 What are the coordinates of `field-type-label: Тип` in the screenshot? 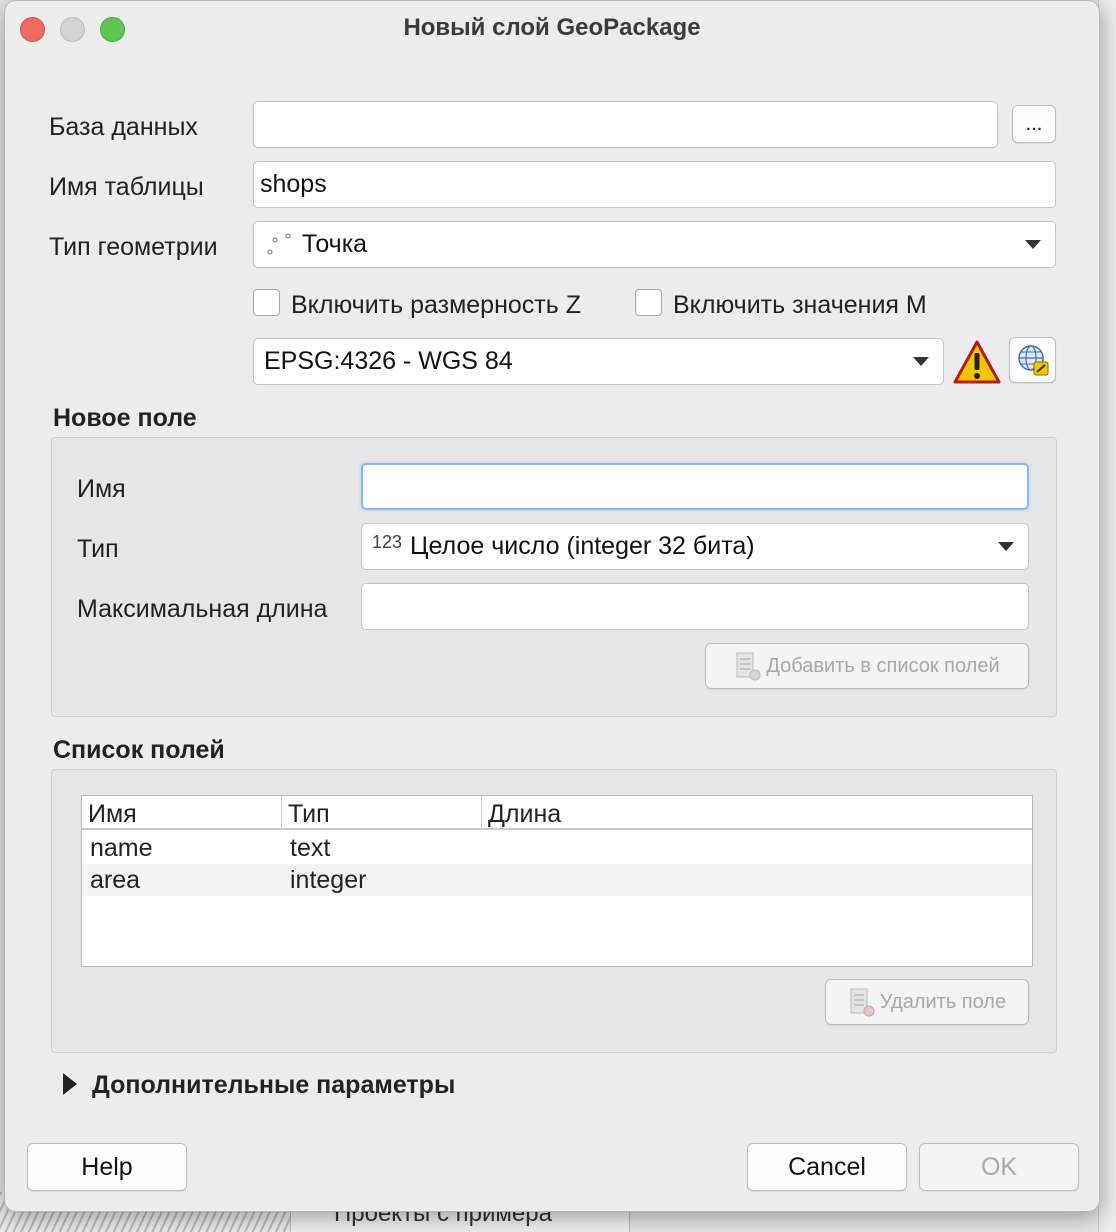 It's located at (98, 549).